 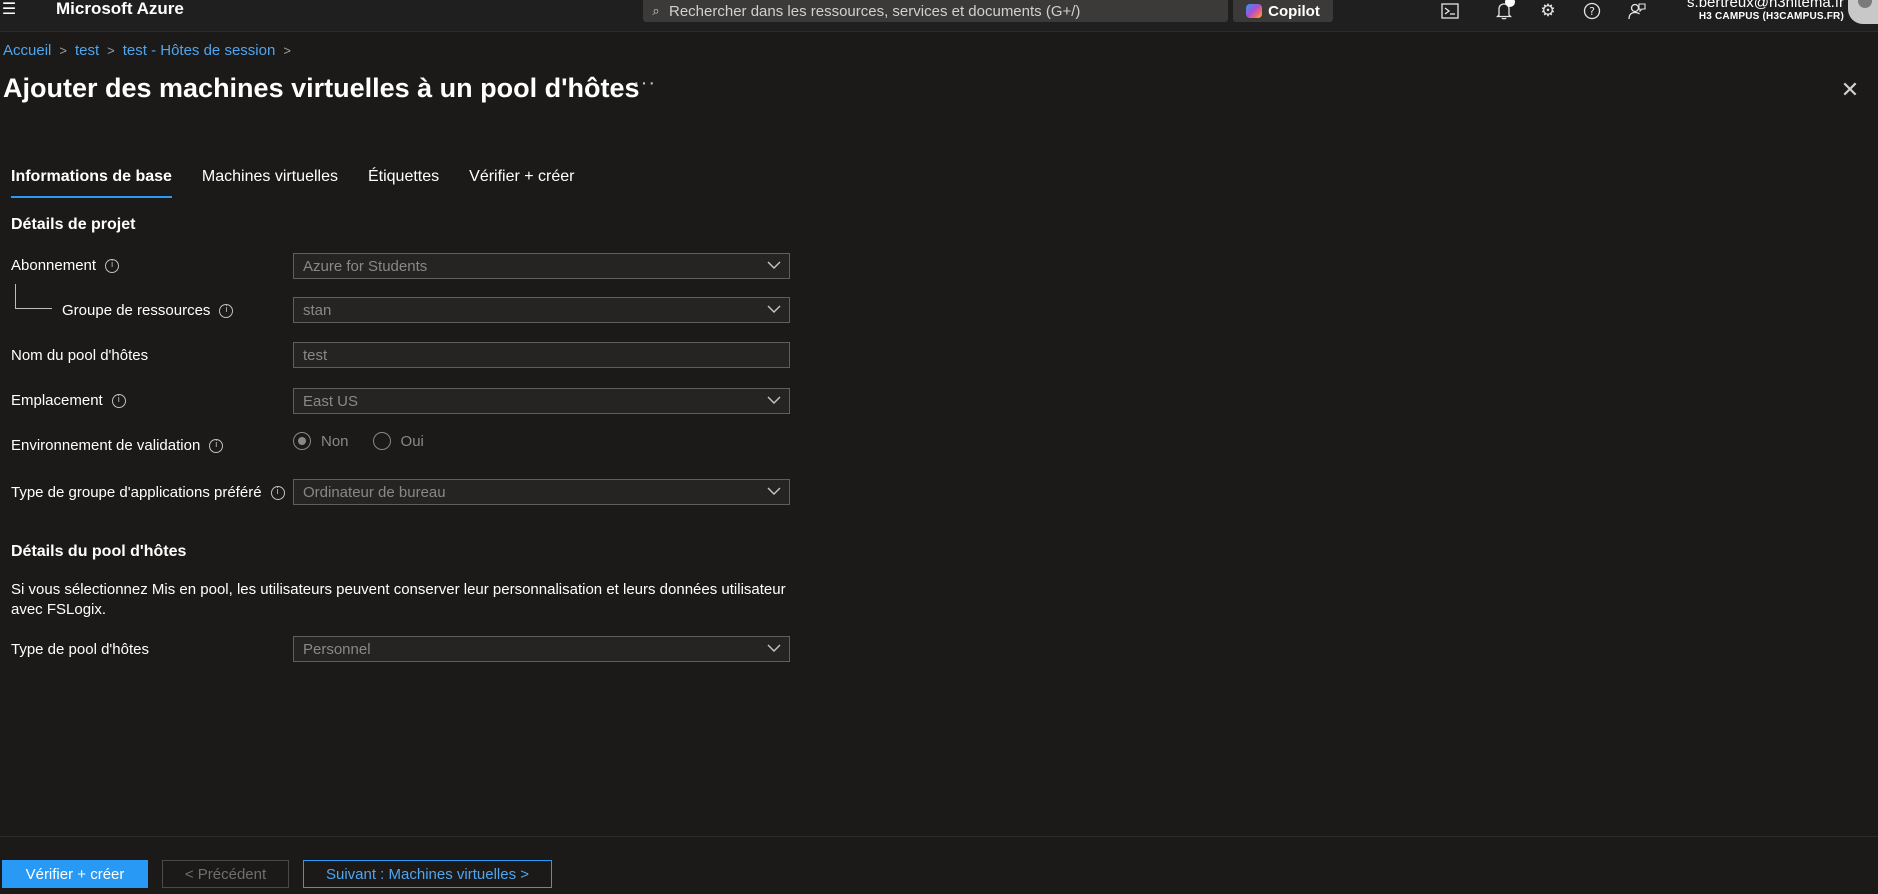 I want to click on resource-group-value: stan, so click(x=317, y=310).